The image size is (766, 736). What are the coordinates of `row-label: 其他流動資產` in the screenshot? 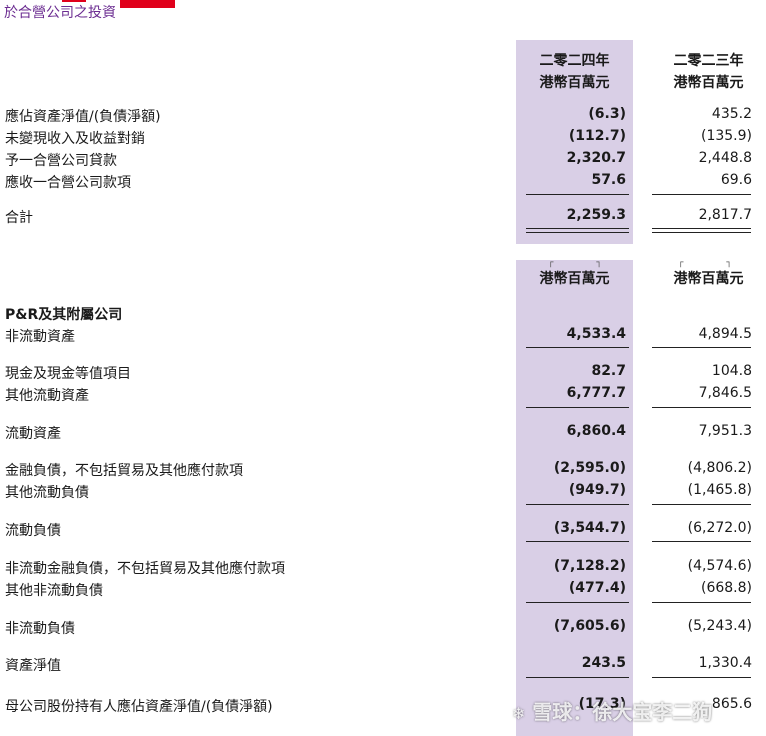 It's located at (47, 396).